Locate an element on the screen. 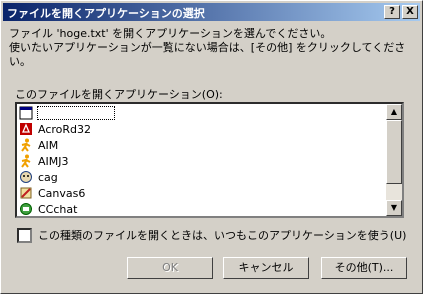  title-bar: ファイルを開くアプリケーションの選択 ? X is located at coordinates (211, 12).